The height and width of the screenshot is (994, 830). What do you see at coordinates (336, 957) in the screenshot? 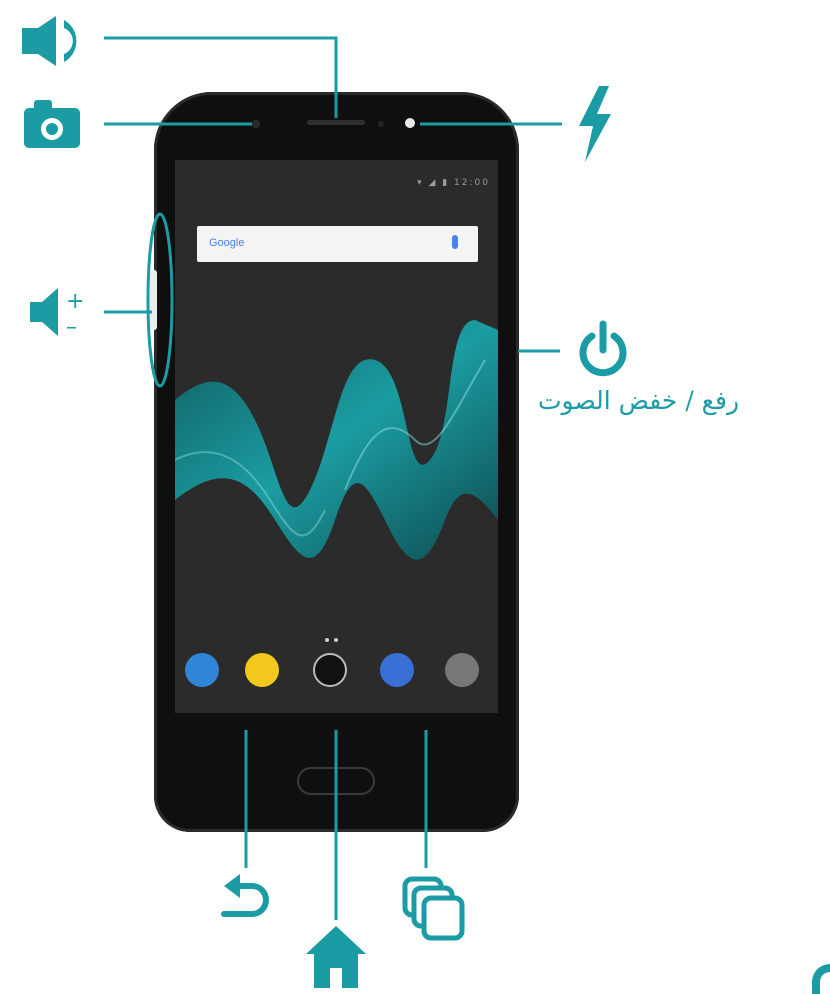
I see `home-icon` at bounding box center [336, 957].